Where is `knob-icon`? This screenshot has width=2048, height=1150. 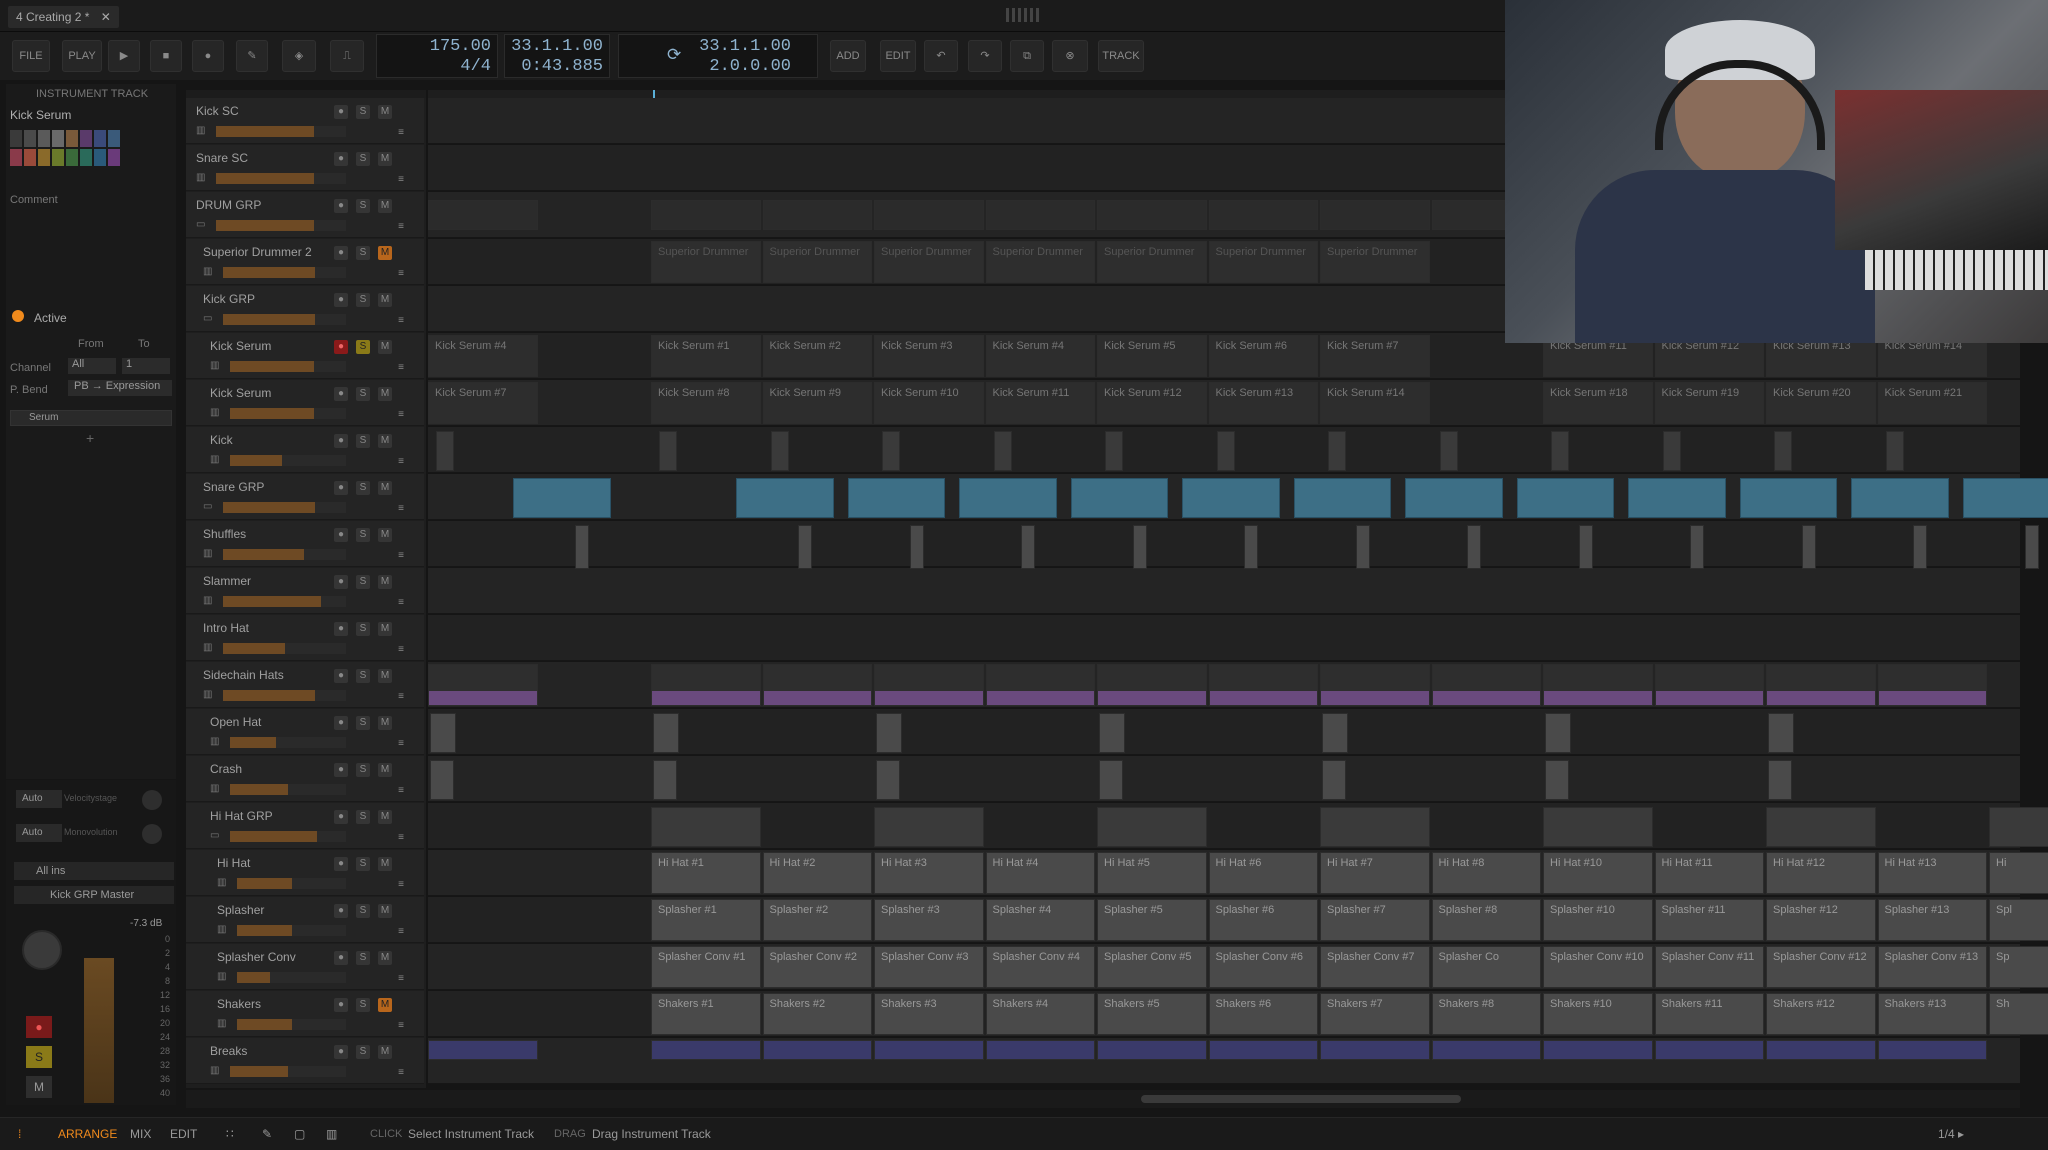 knob-icon is located at coordinates (152, 800).